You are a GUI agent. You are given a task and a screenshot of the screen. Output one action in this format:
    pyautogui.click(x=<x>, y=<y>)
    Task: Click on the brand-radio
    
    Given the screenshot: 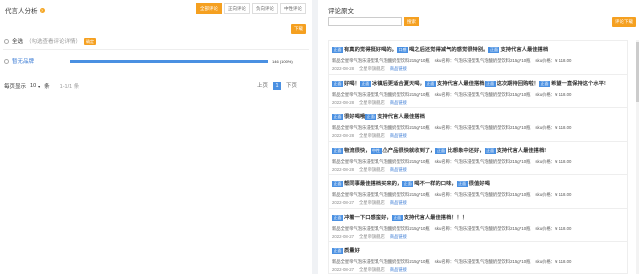 What is the action you would take?
    pyautogui.click(x=6, y=61)
    